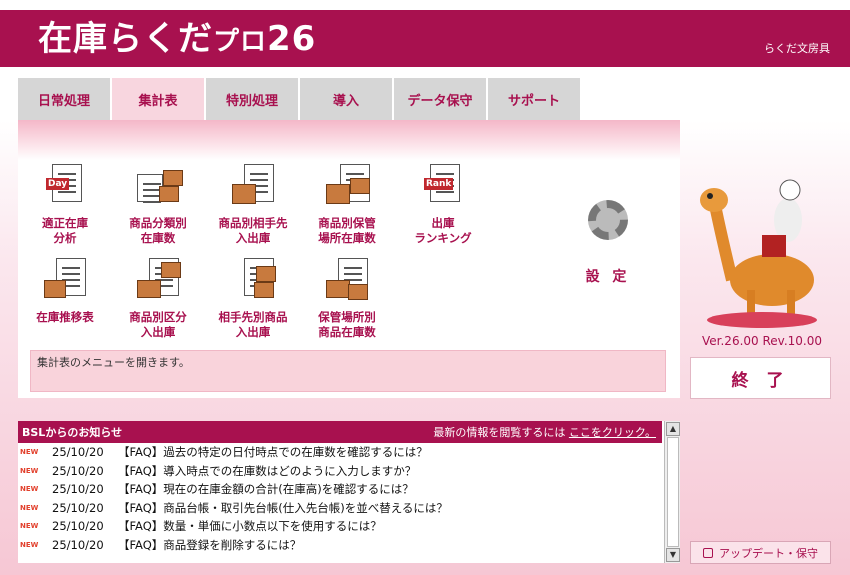  I want to click on news-link-prefix: 最新の情報を閲覧するには, so click(499, 432).